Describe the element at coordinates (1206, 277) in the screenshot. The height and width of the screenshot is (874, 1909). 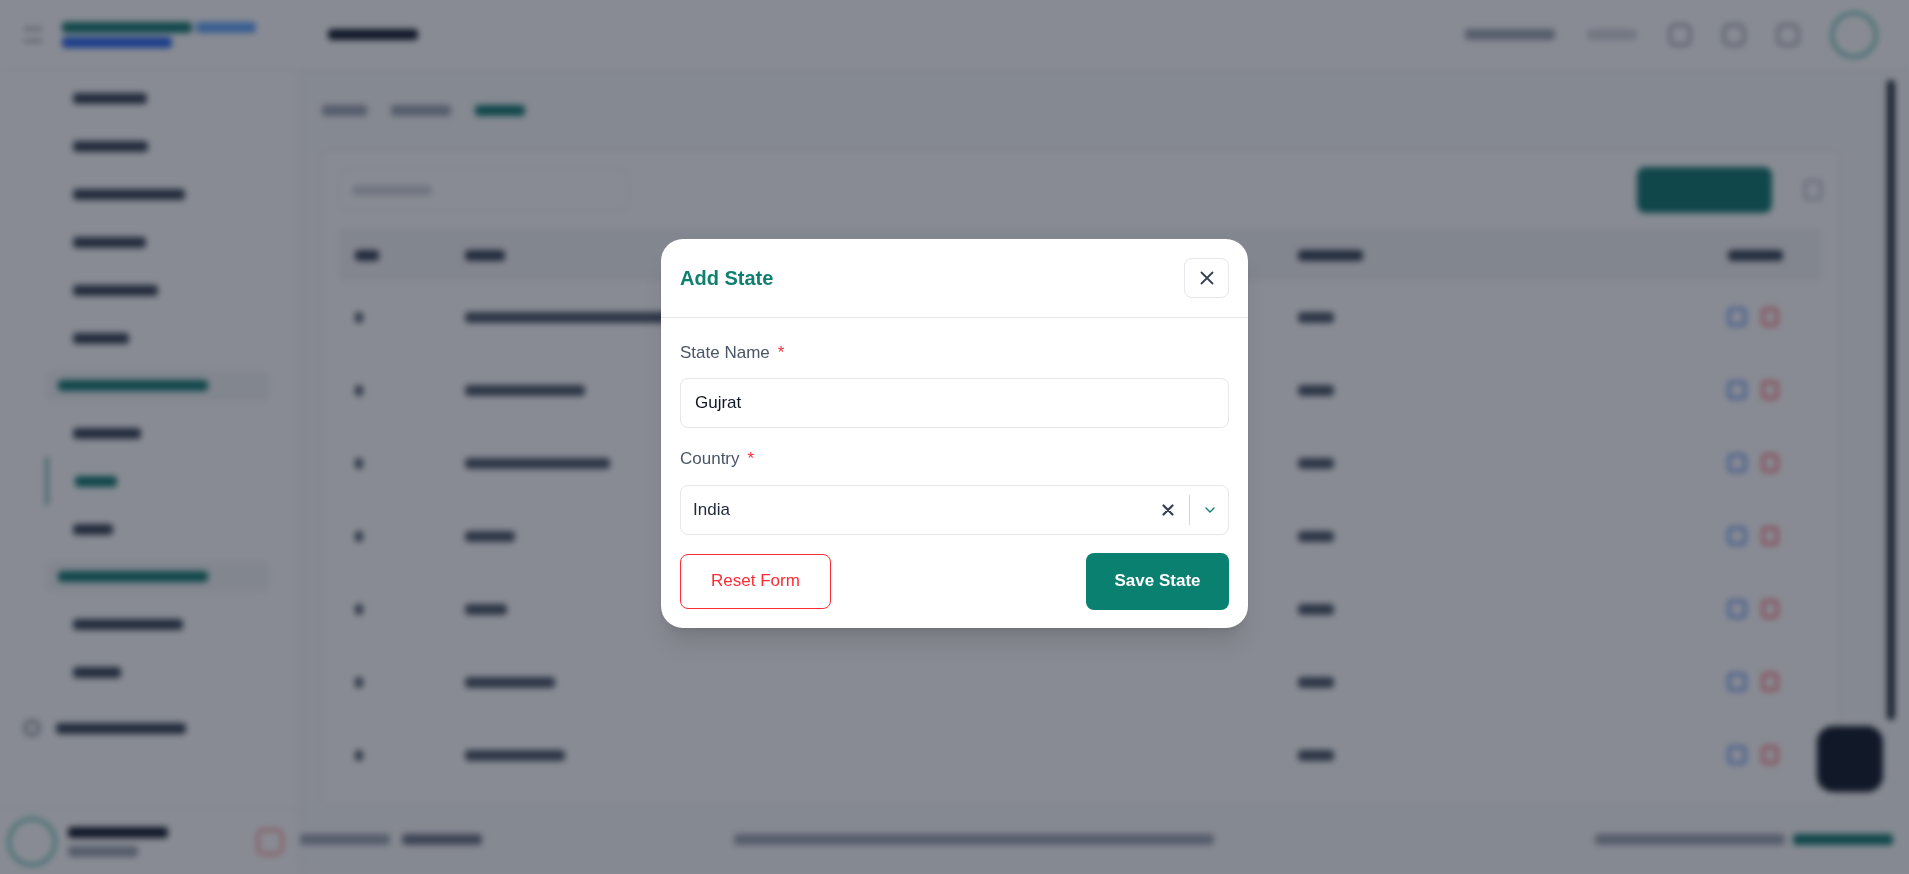
I see `close-button` at that location.